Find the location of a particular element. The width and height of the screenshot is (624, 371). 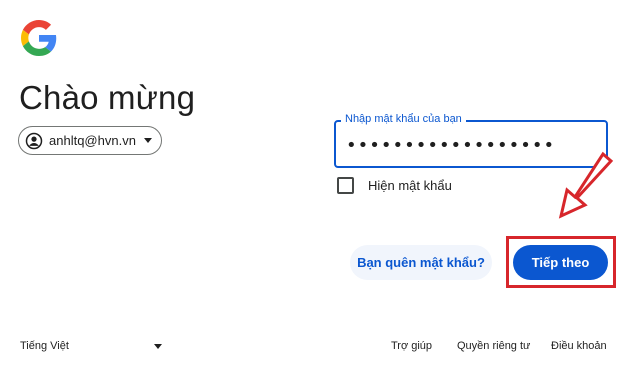

next-button: Tiếp theo is located at coordinates (560, 262).